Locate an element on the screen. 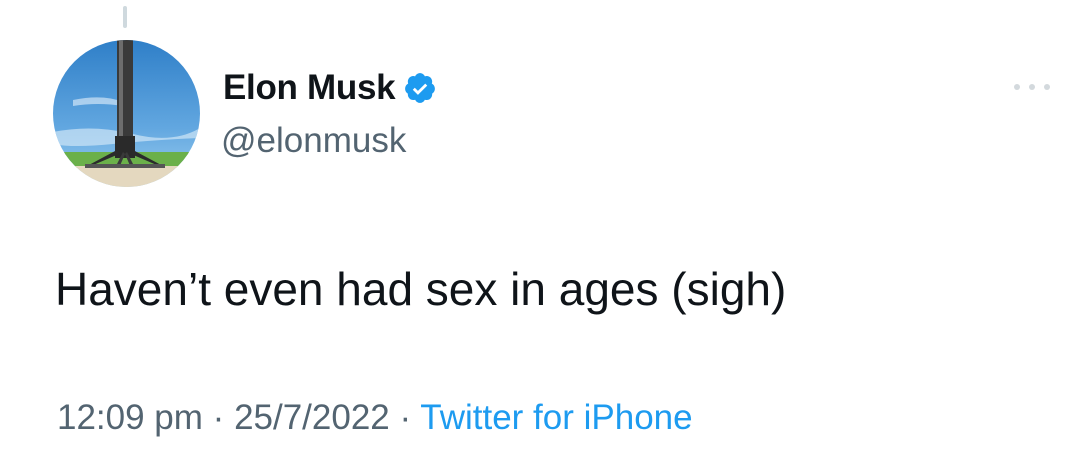  author-name-row: Elon Musk is located at coordinates (330, 88).